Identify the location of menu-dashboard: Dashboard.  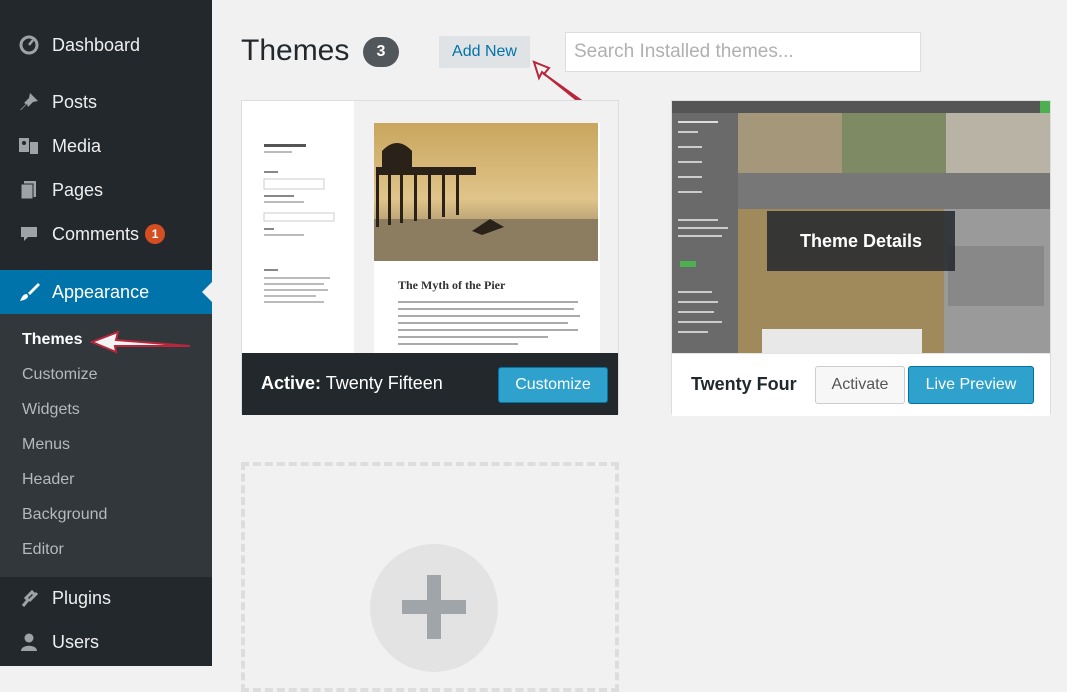
(106, 45).